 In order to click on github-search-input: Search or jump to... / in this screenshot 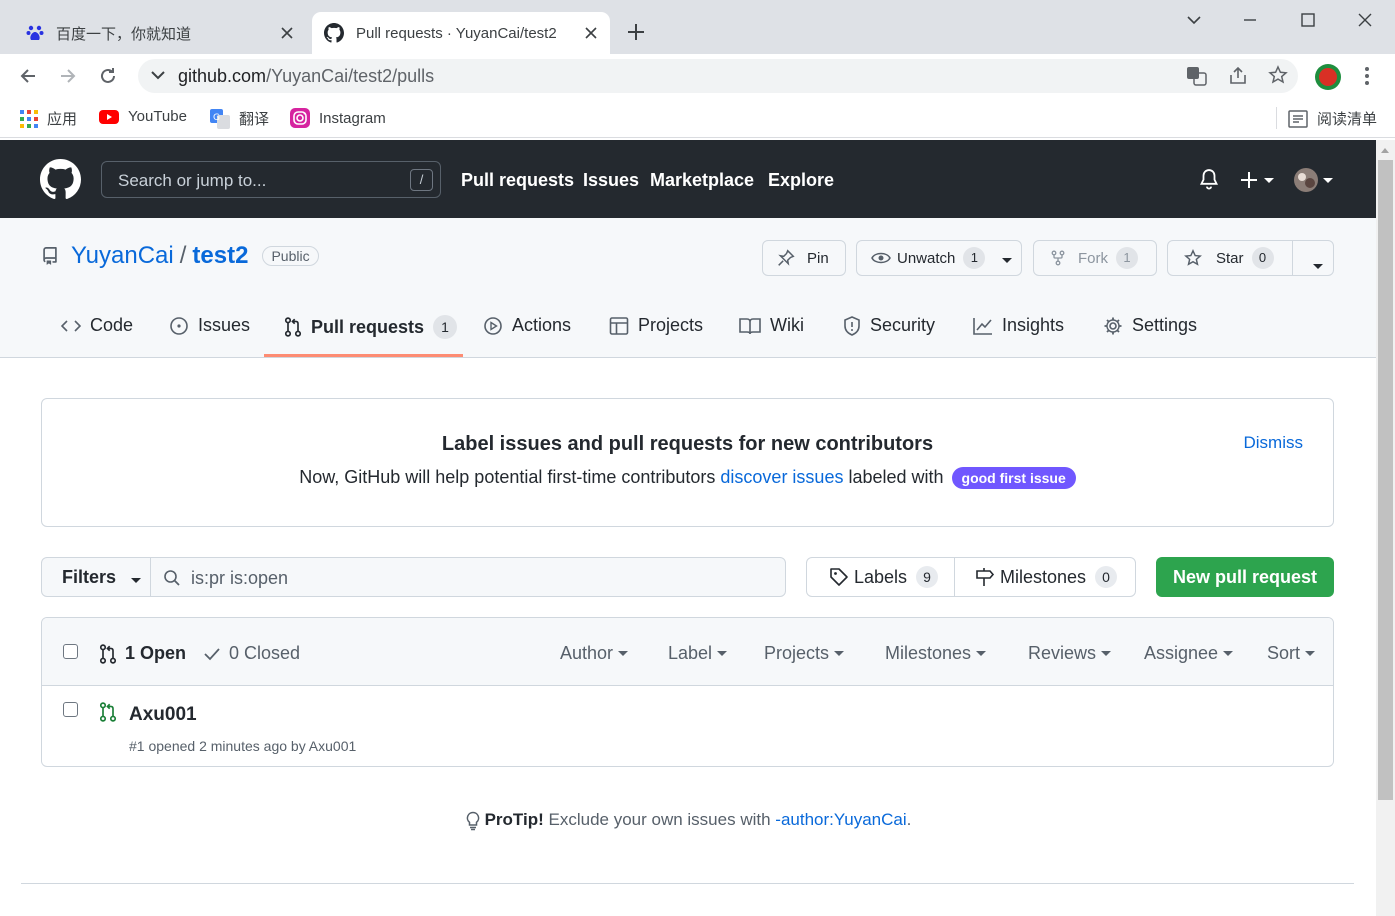, I will do `click(271, 179)`.